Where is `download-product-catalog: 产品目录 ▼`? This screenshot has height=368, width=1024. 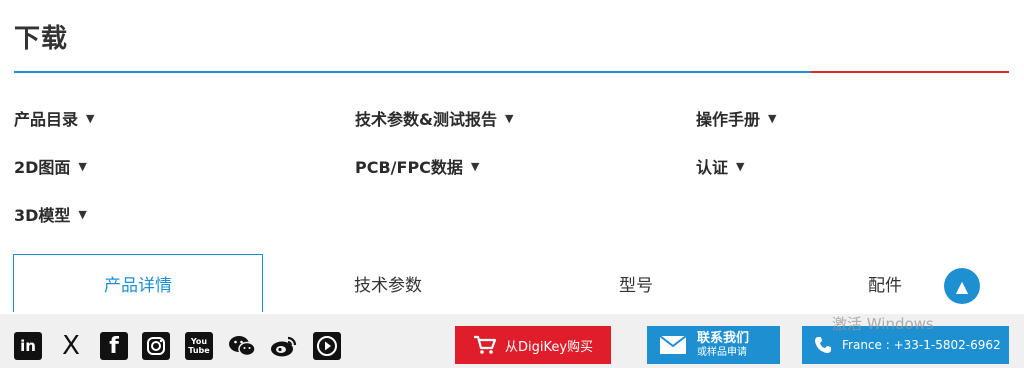 download-product-catalog: 产品目录 ▼ is located at coordinates (54, 118).